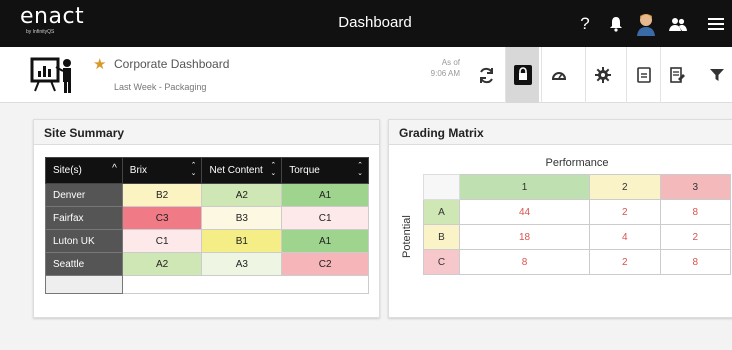 This screenshot has height=350, width=732. Describe the element at coordinates (236, 170) in the screenshot. I see `column-header-label: Net Content` at that location.